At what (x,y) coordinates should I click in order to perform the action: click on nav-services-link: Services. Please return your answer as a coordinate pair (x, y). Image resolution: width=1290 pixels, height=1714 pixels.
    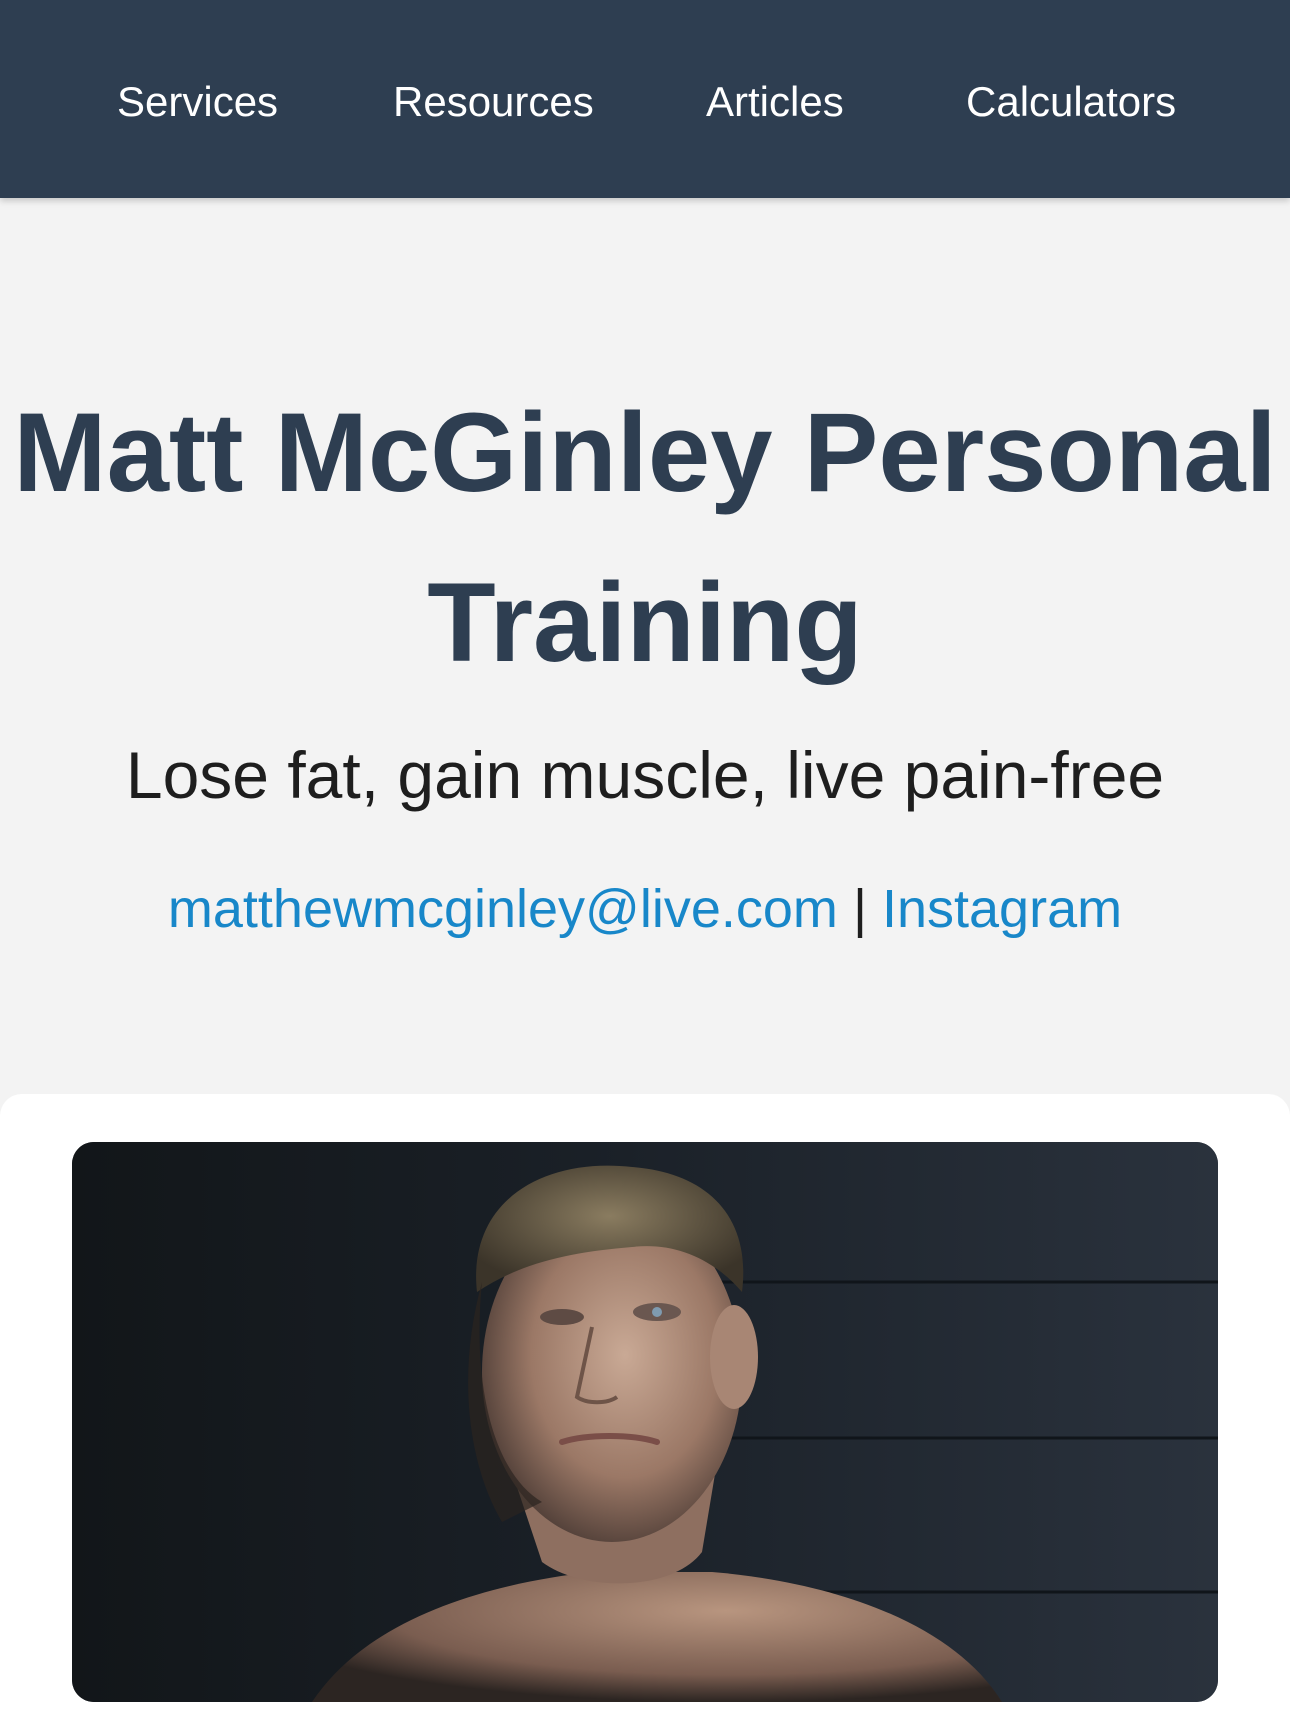
    Looking at the image, I should click on (197, 102).